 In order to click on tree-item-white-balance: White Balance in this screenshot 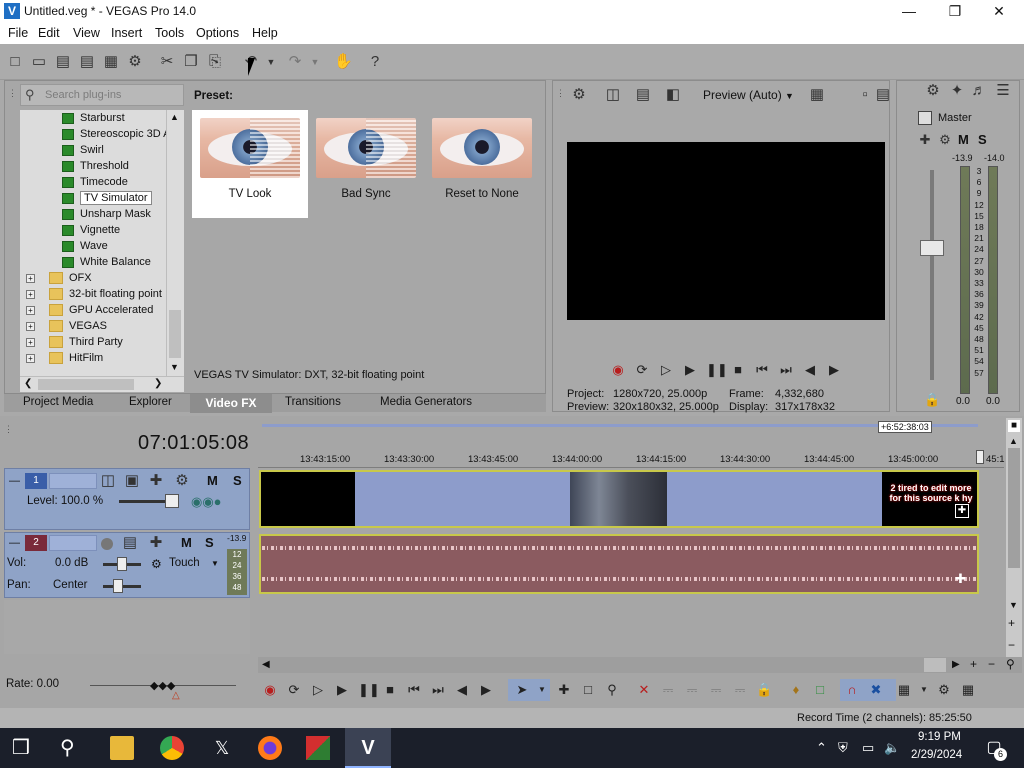, I will do `click(106, 262)`.